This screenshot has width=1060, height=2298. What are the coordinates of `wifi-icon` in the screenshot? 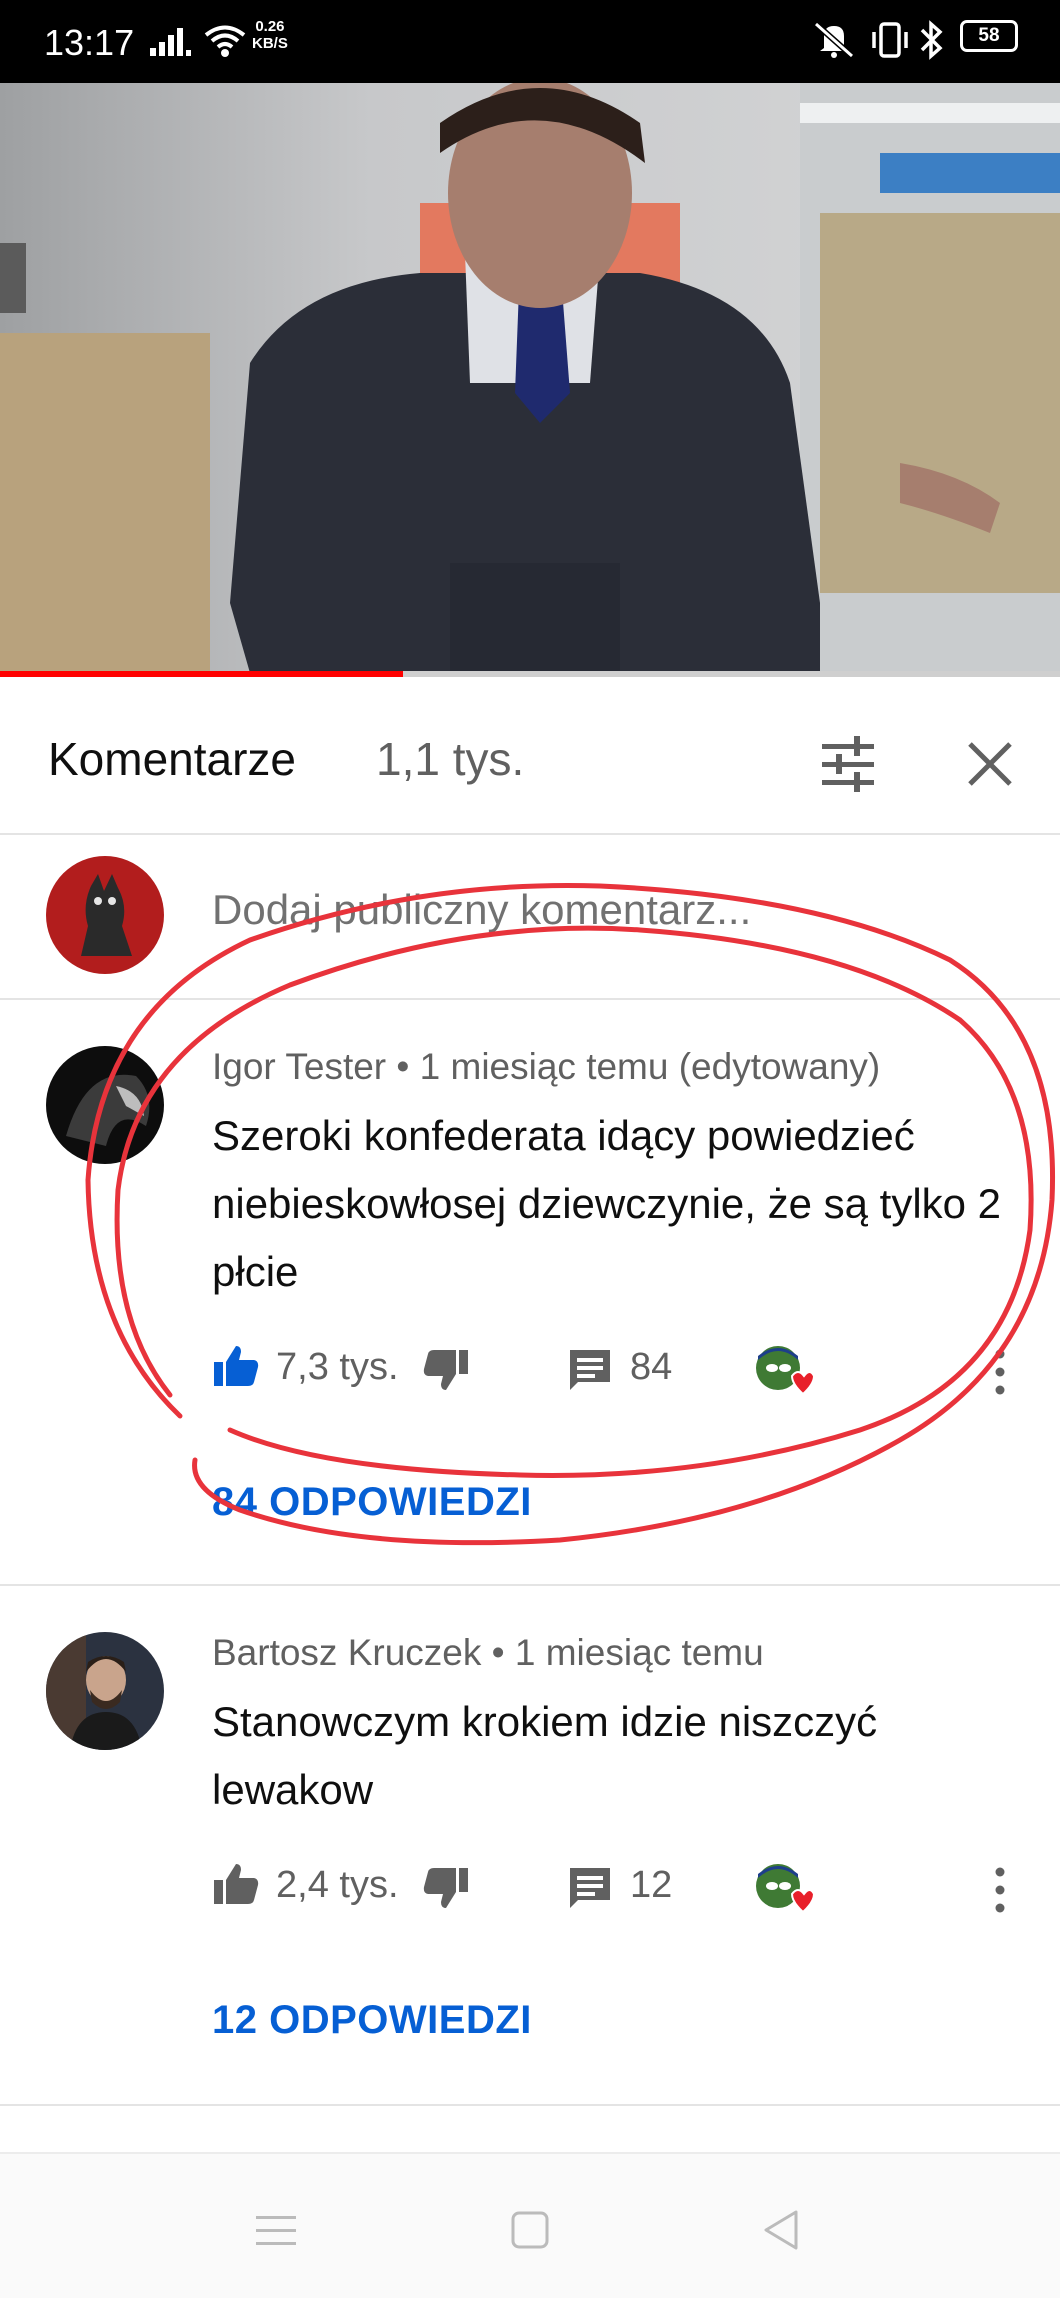 It's located at (225, 41).